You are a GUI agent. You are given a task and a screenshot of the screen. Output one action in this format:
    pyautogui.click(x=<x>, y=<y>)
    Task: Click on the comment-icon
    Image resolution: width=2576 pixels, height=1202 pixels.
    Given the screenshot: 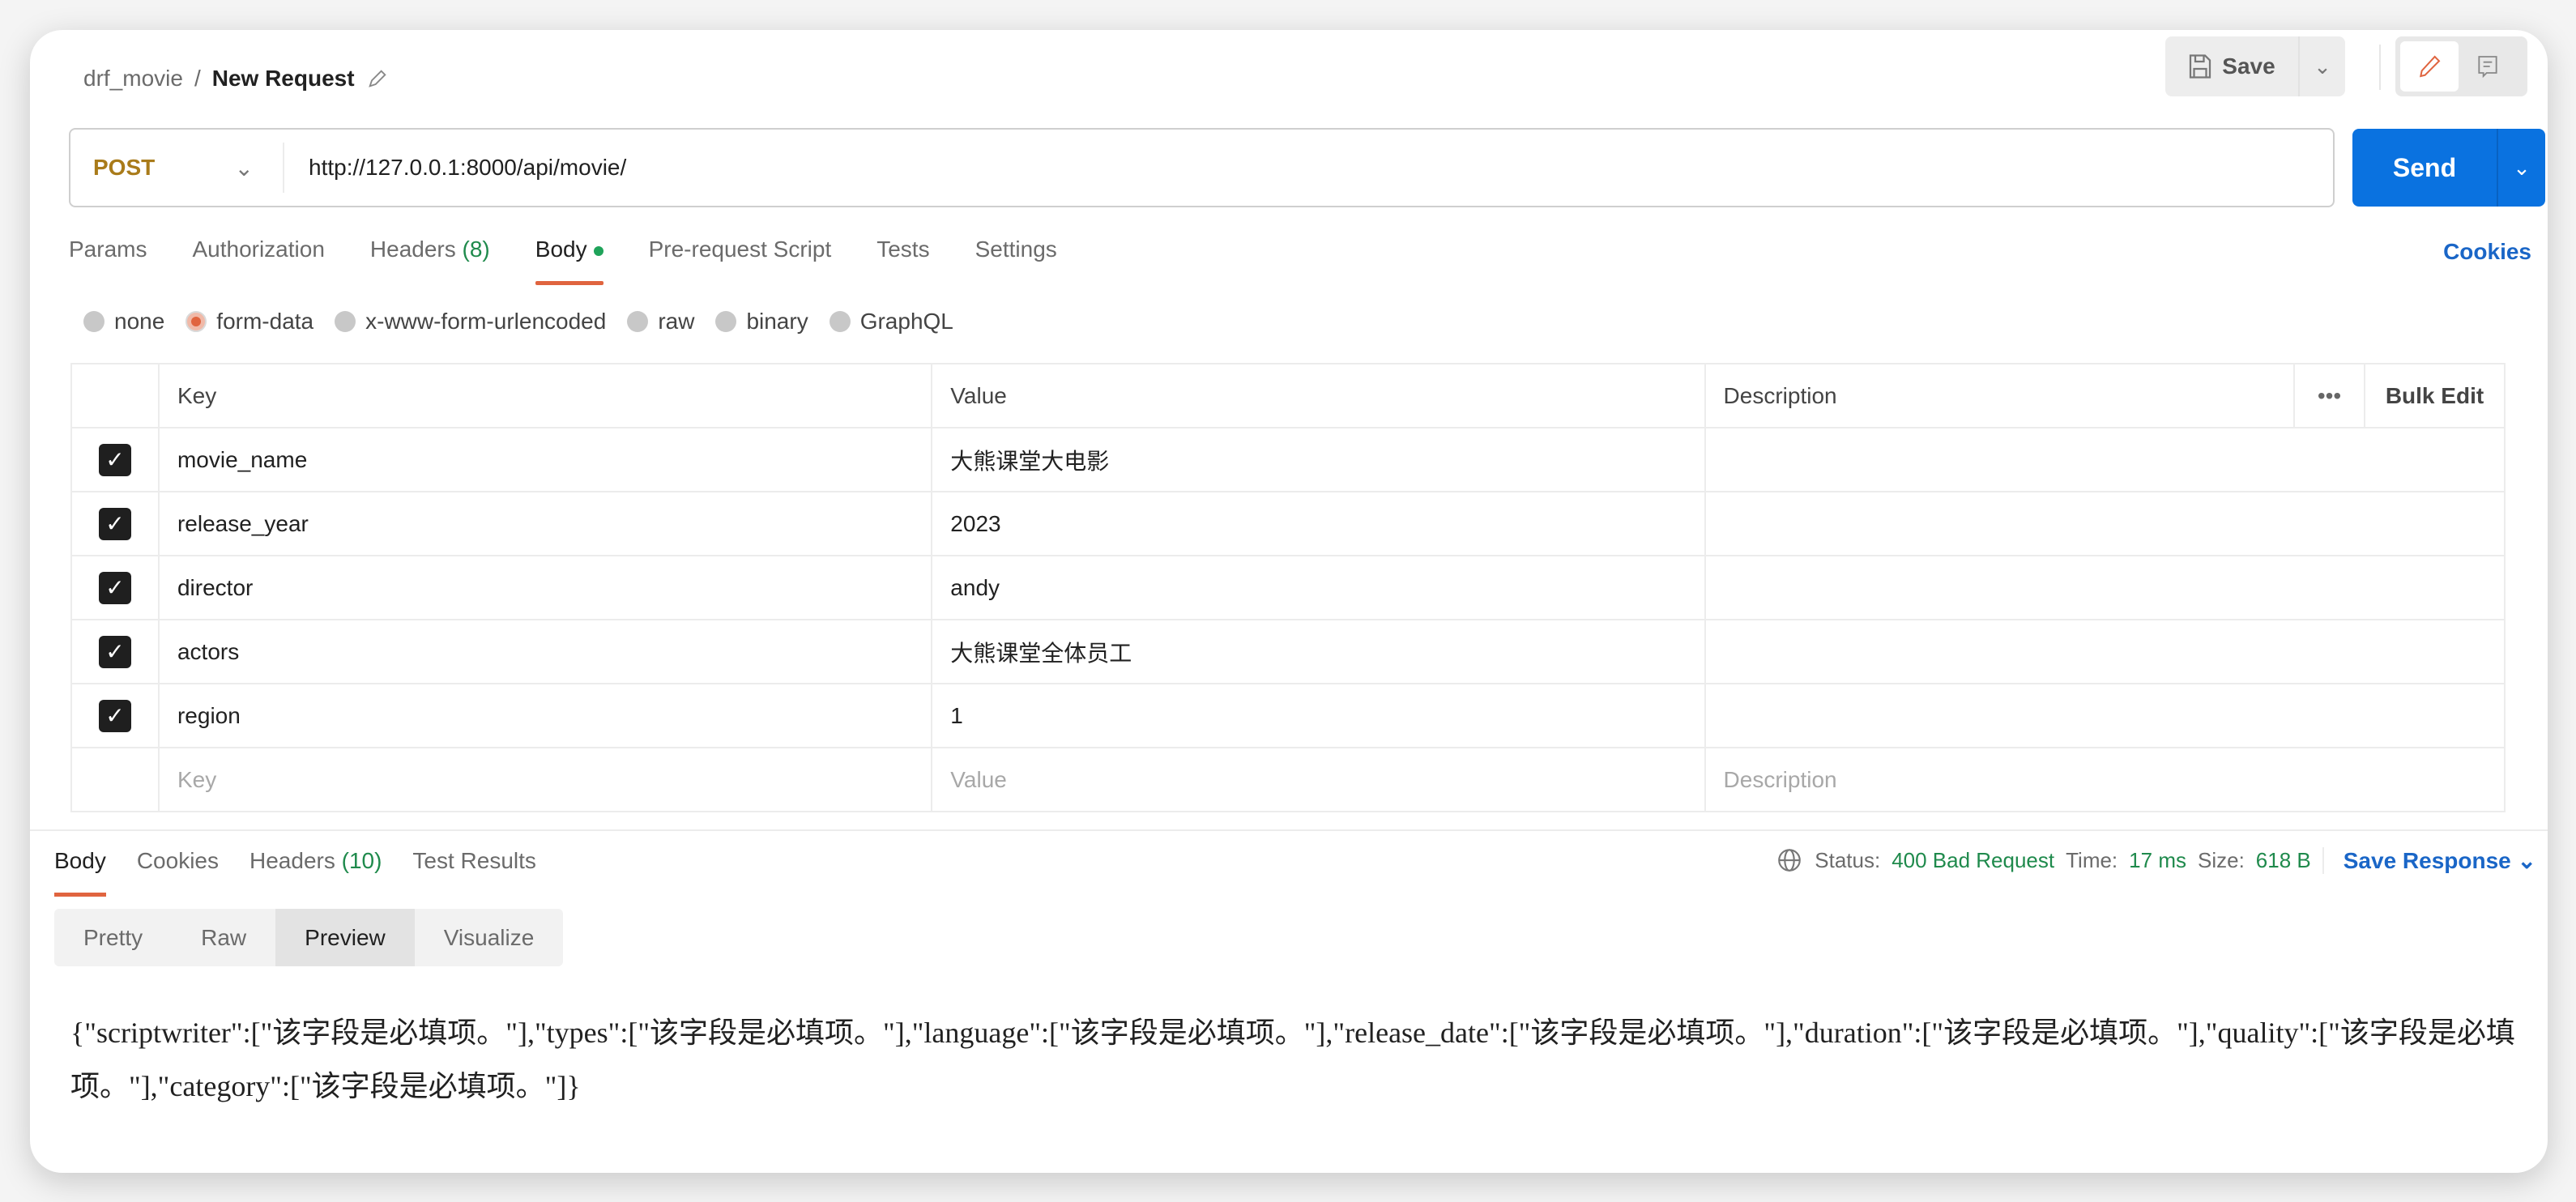 What is the action you would take?
    pyautogui.click(x=2487, y=67)
    